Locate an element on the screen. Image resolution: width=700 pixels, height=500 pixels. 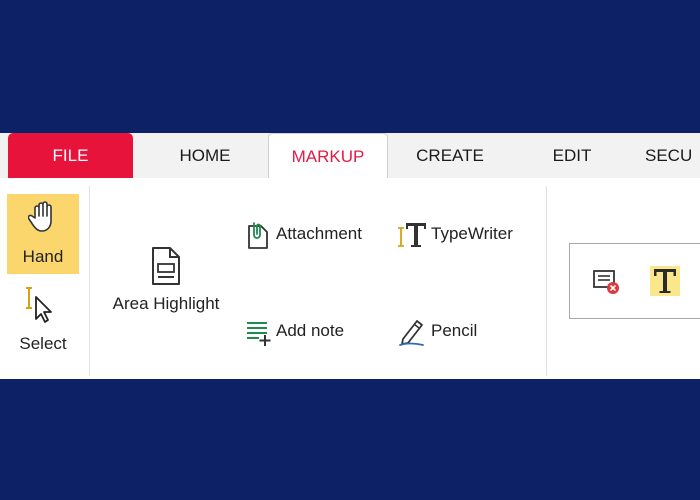
add-note-icon is located at coordinates (259, 338).